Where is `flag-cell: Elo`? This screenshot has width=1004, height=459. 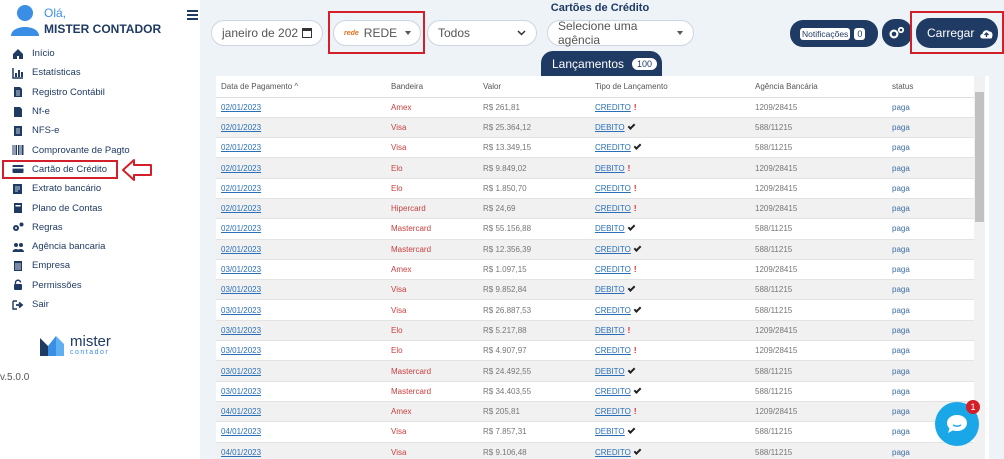
flag-cell: Elo is located at coordinates (432, 168).